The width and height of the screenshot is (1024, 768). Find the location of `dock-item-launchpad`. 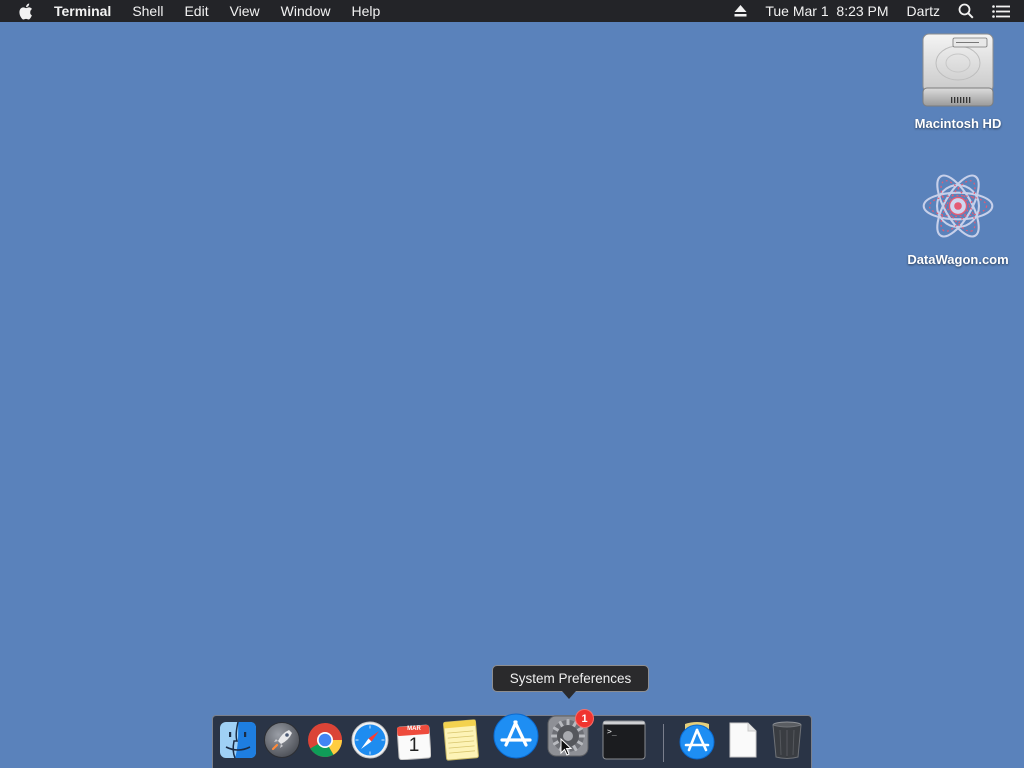

dock-item-launchpad is located at coordinates (282, 742).